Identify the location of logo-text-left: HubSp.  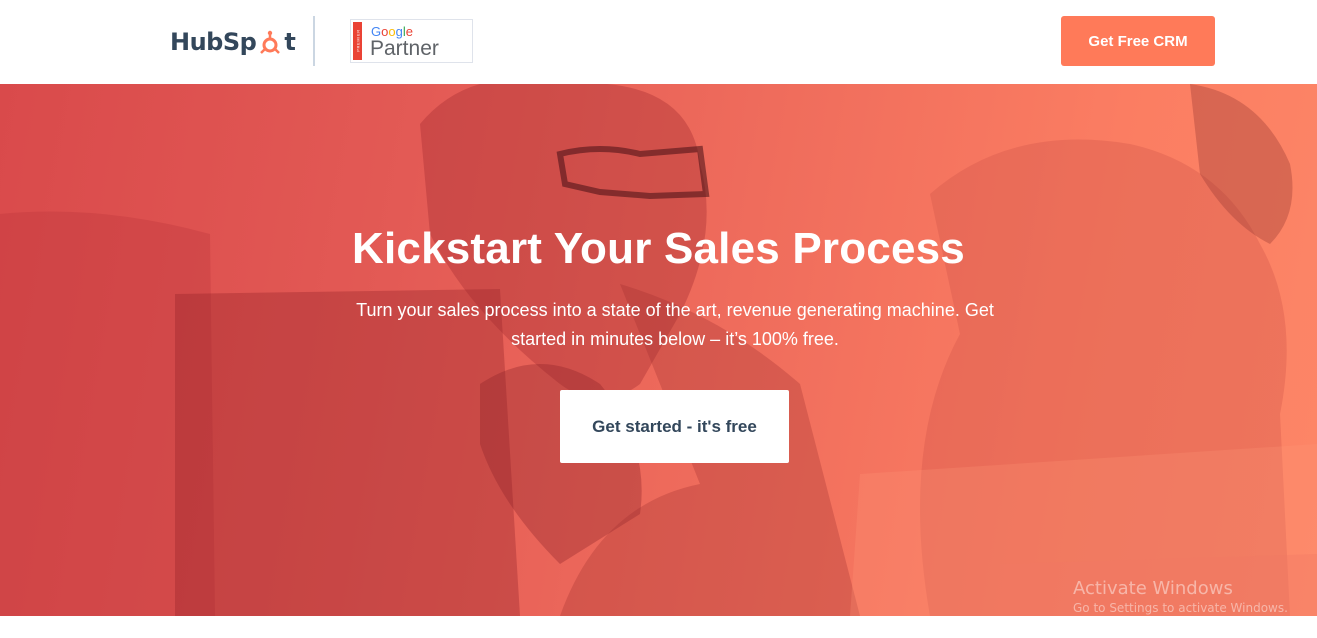
(213, 42).